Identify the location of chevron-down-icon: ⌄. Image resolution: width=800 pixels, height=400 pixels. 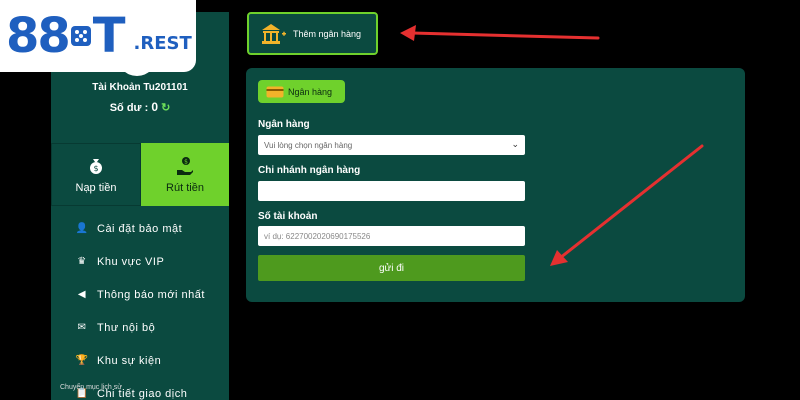
(515, 144).